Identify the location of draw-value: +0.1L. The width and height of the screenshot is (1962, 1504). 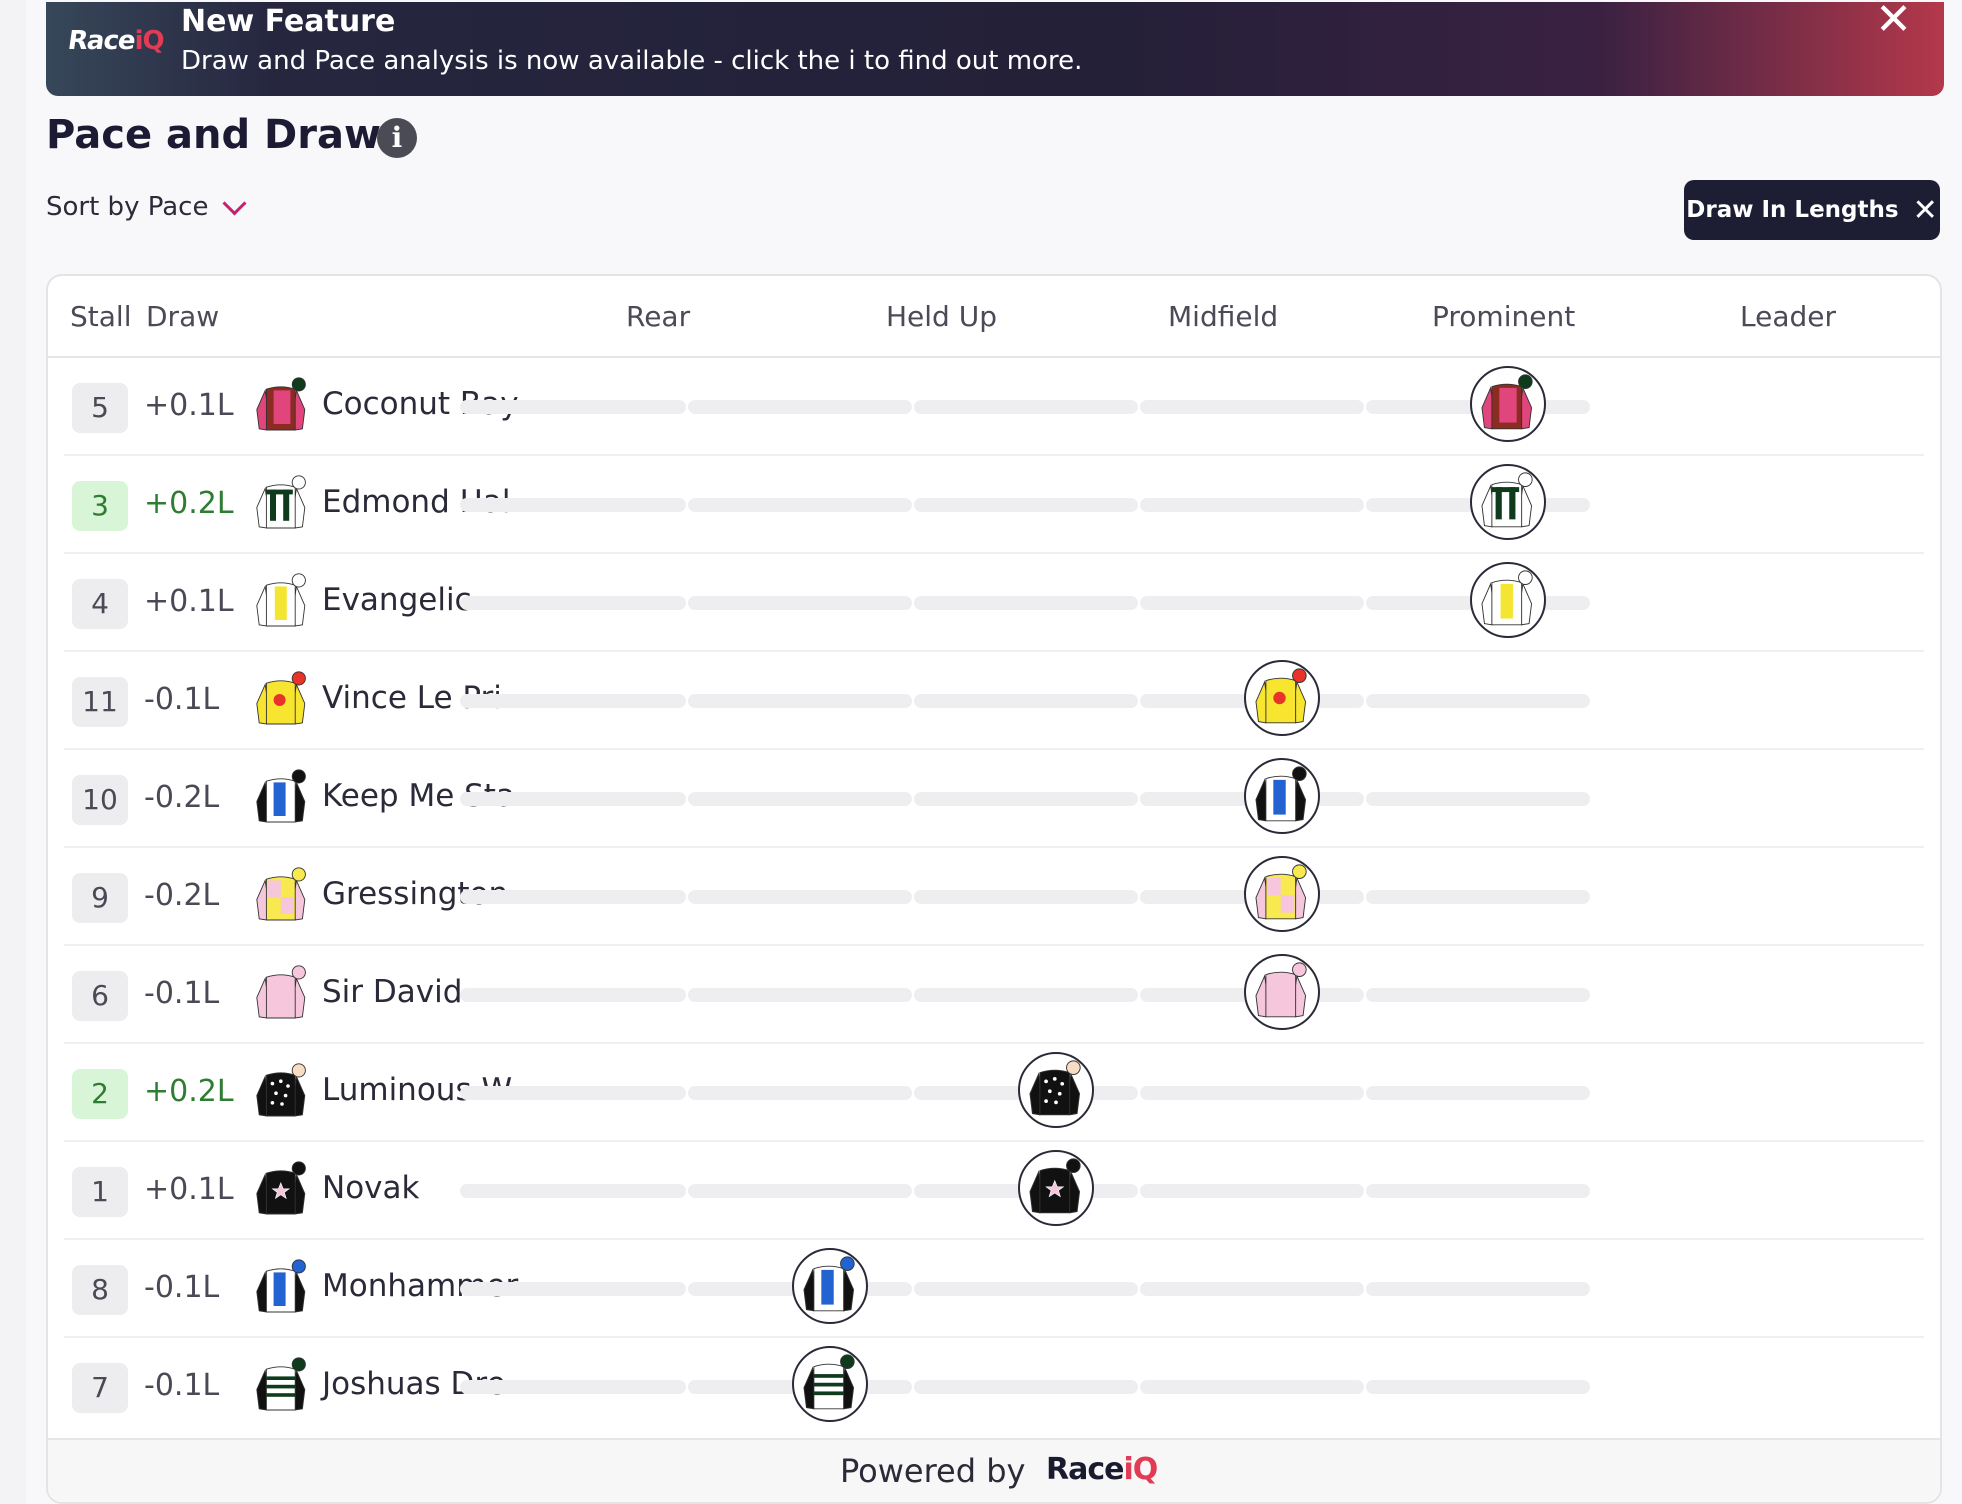
(189, 1189).